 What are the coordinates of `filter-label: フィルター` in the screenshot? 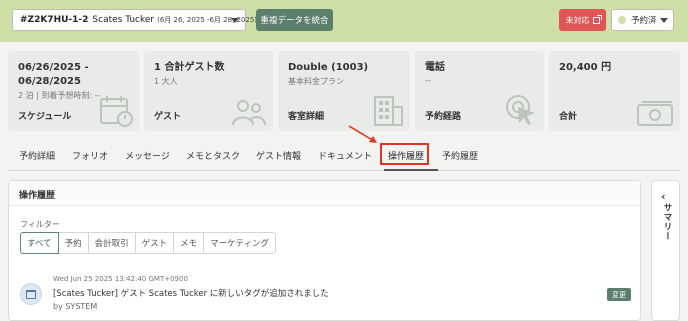 It's located at (40, 224).